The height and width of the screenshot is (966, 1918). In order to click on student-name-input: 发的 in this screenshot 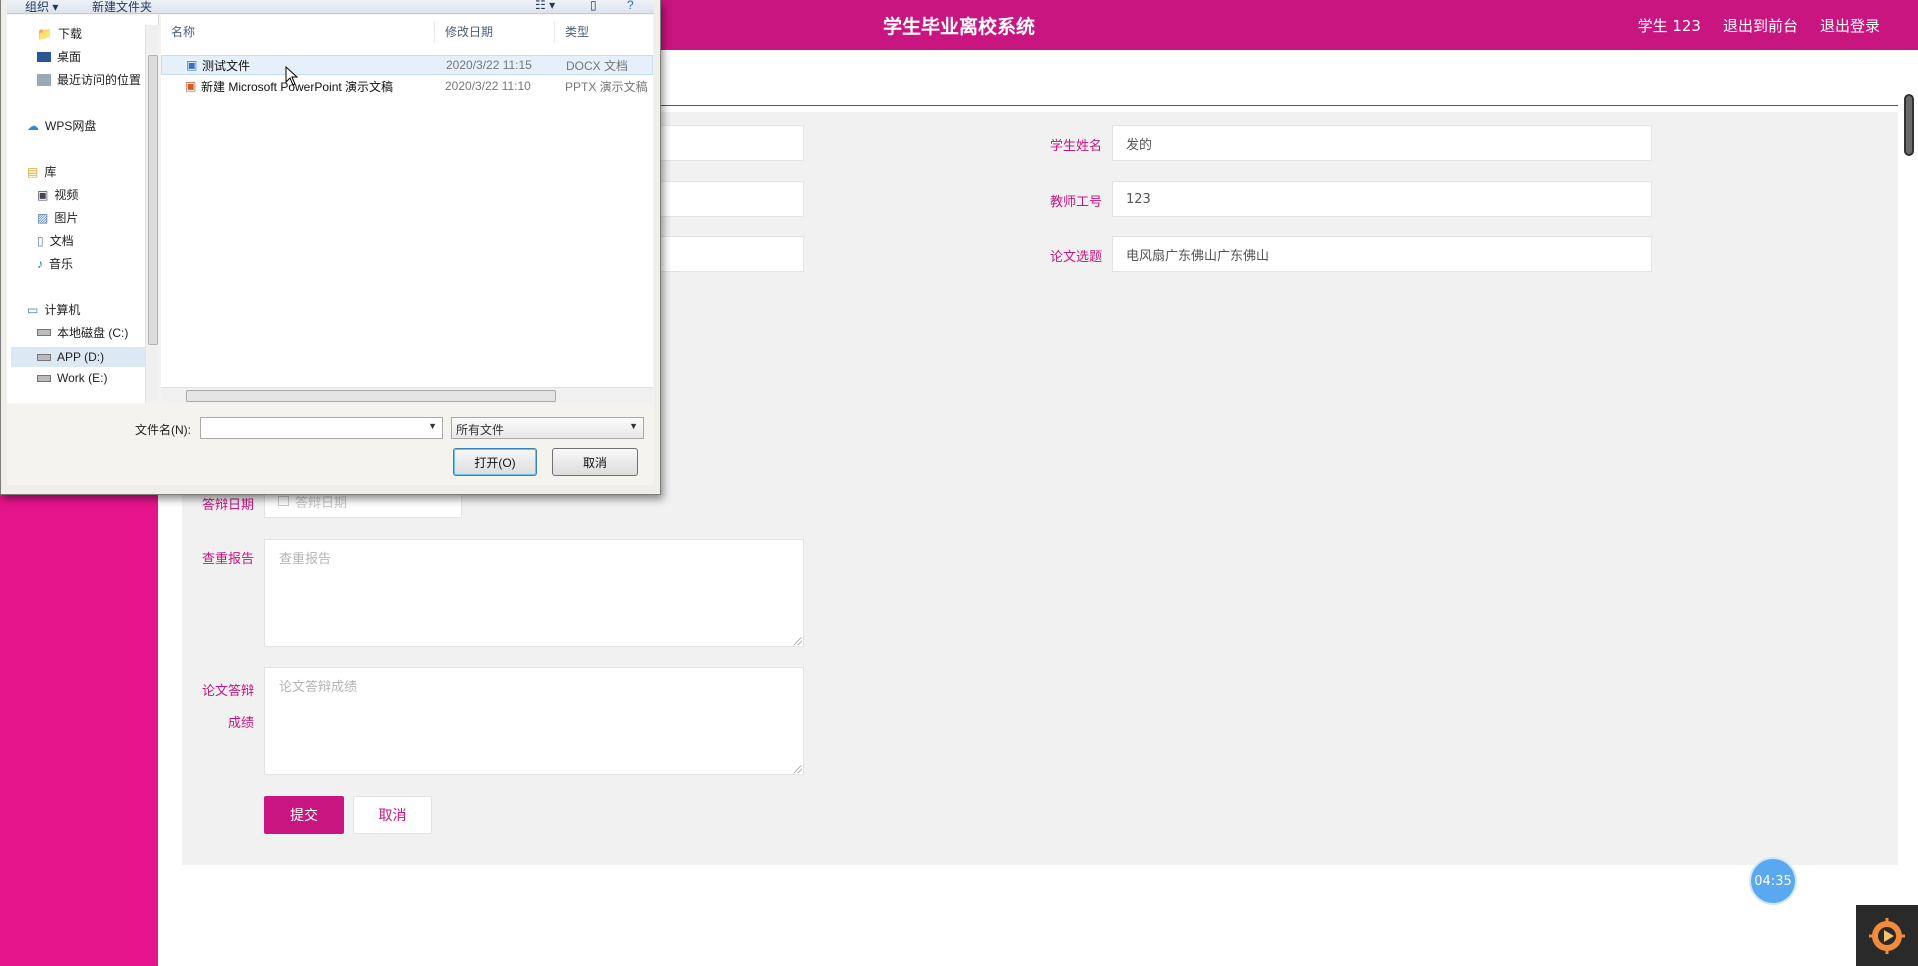, I will do `click(1382, 143)`.